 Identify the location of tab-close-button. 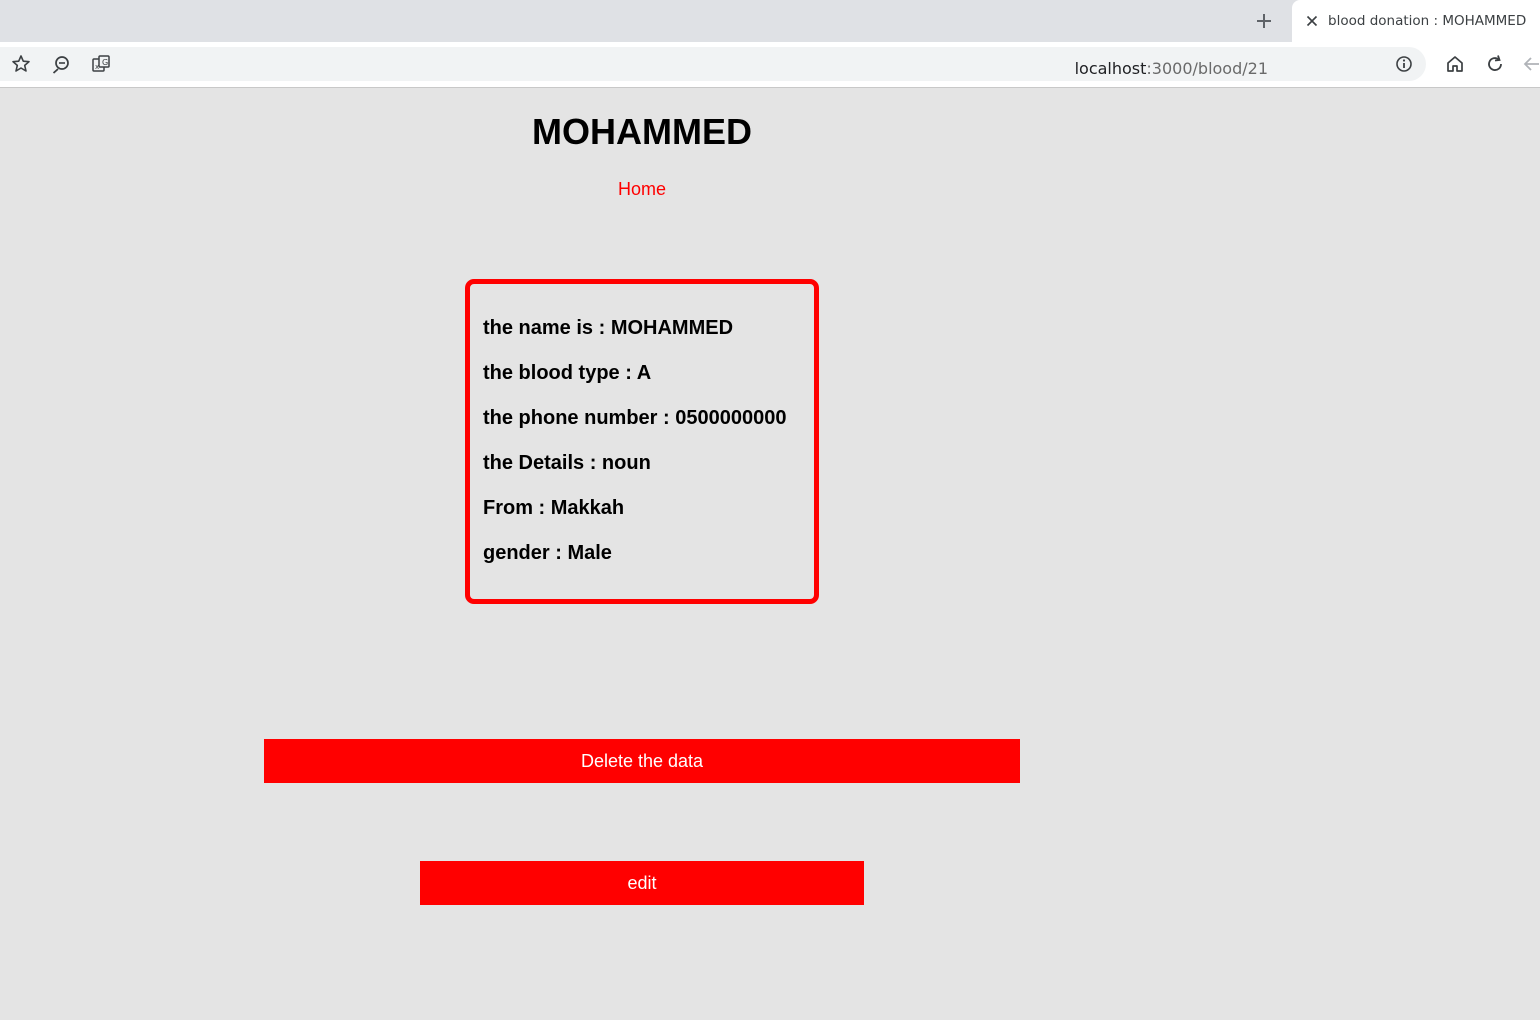
(1312, 21).